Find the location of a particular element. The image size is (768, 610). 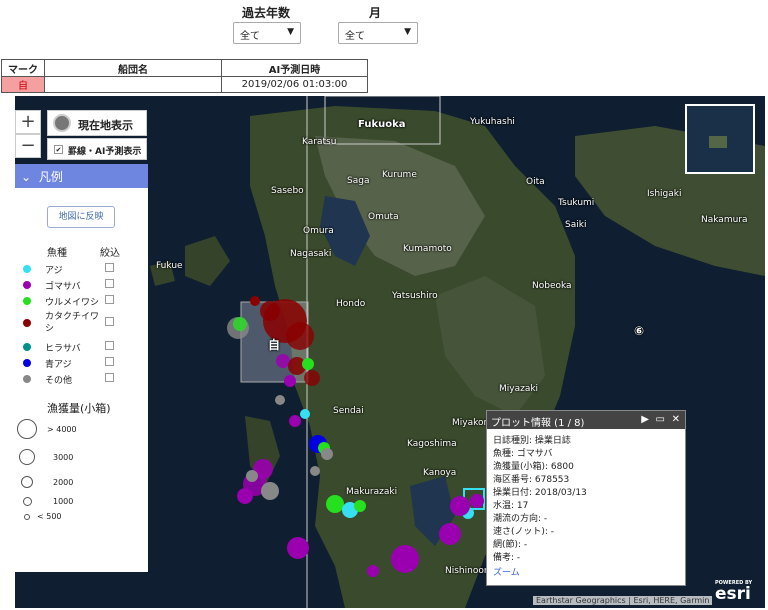

legend-title: 凡例 is located at coordinates (50, 177).